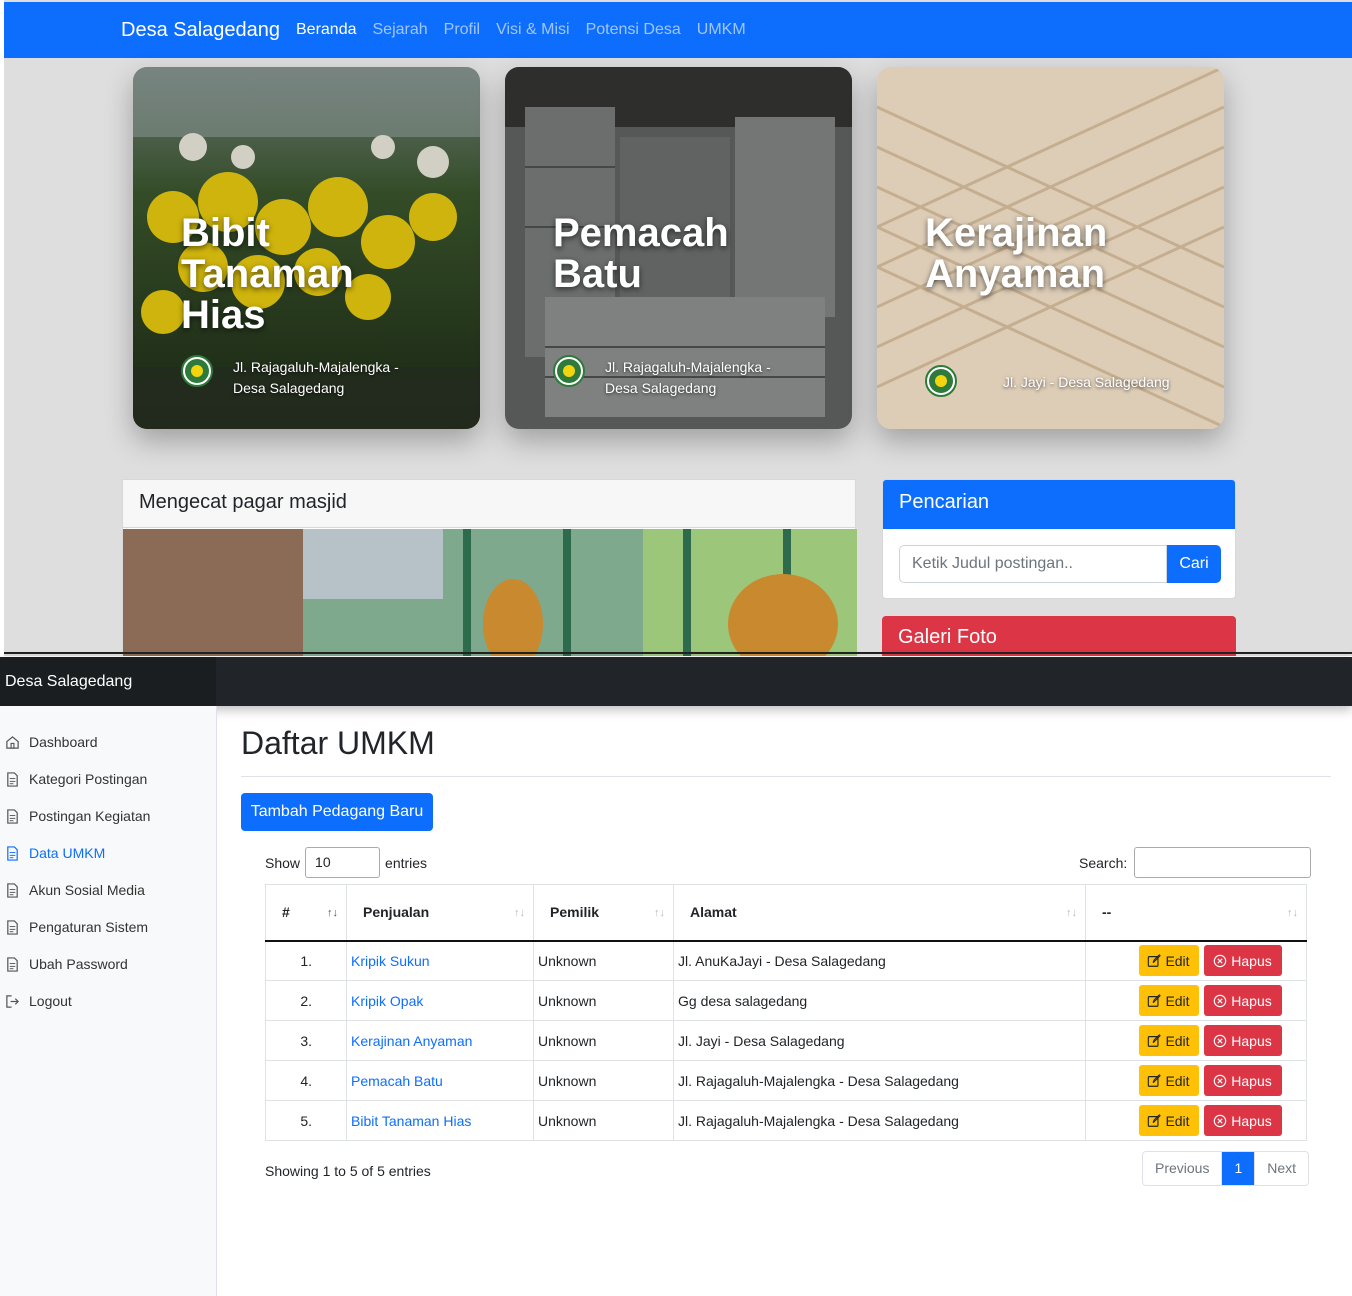 The height and width of the screenshot is (1296, 1352). Describe the element at coordinates (306, 1080) in the screenshot. I see `row-number: 4.` at that location.